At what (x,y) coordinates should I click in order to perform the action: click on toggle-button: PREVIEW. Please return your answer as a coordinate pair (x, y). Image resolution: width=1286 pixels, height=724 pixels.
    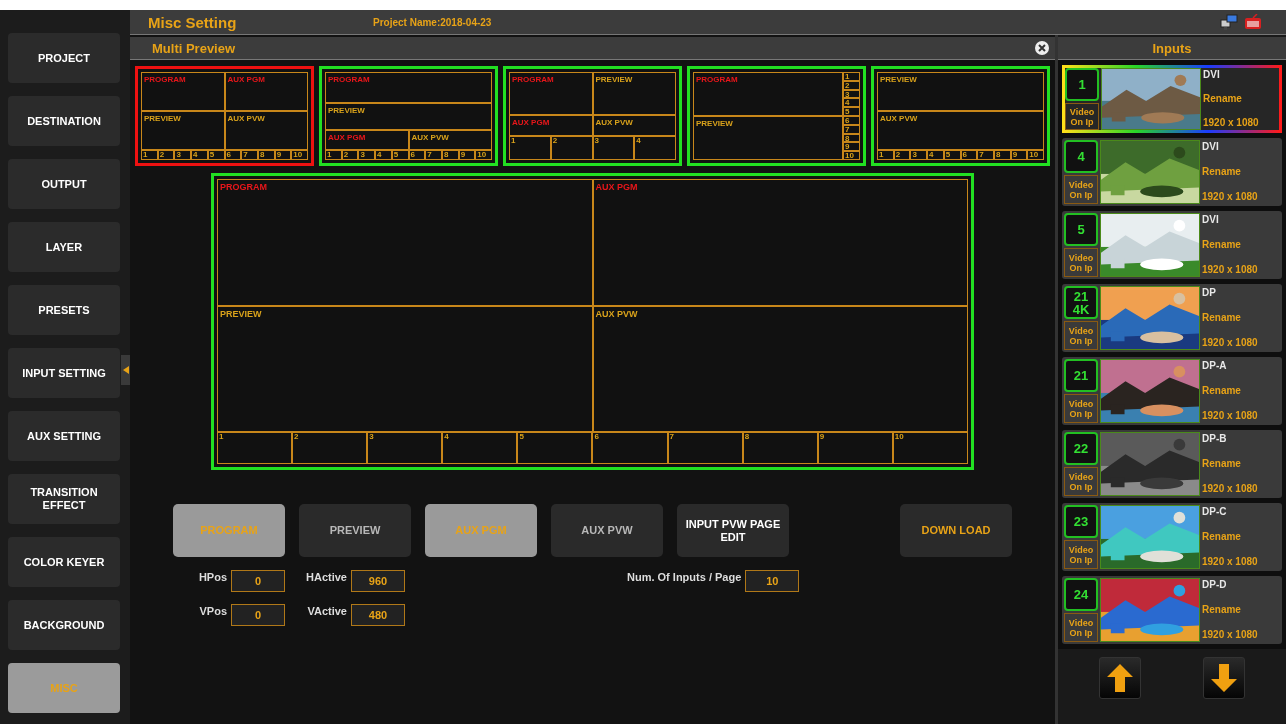
    Looking at the image, I should click on (355, 530).